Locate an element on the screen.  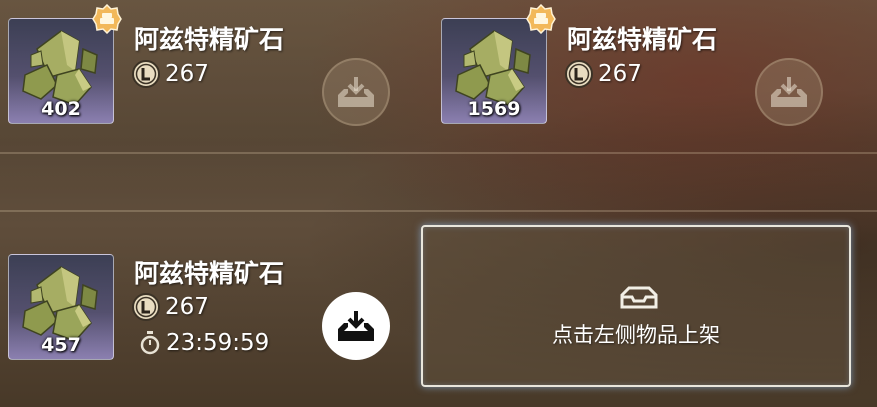
timer-row: 23:59:59 is located at coordinates (204, 343).